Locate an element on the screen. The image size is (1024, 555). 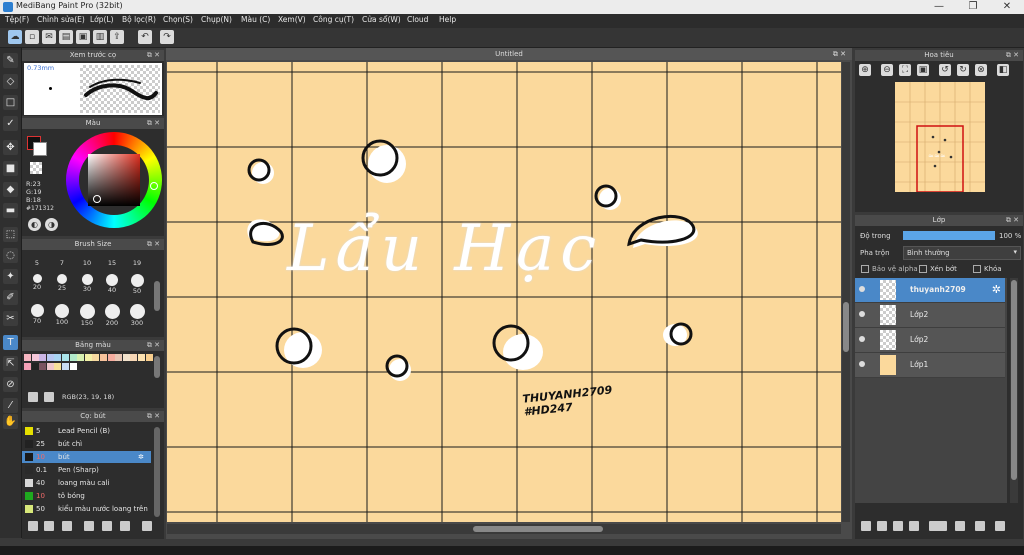
rotate-right-icon: ↻ is located at coordinates (963, 70).